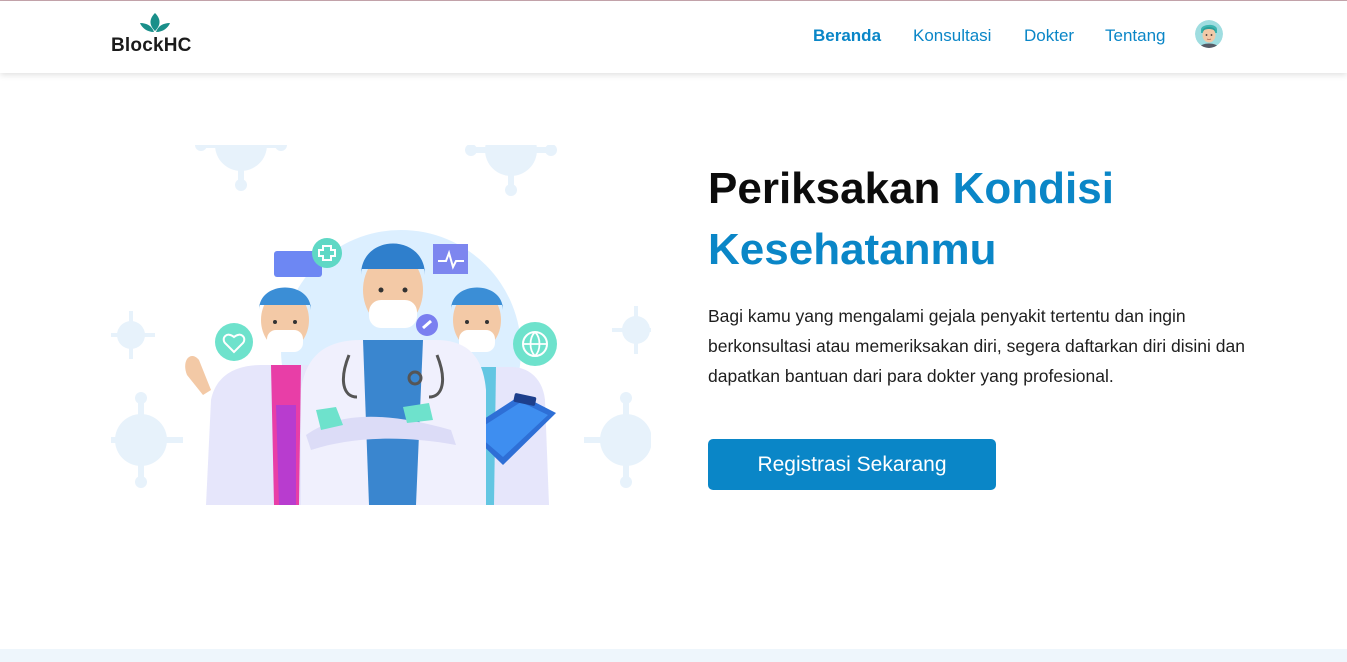  I want to click on hero-title: Periksakan Kondisi Kesehatanmu, so click(988, 219).